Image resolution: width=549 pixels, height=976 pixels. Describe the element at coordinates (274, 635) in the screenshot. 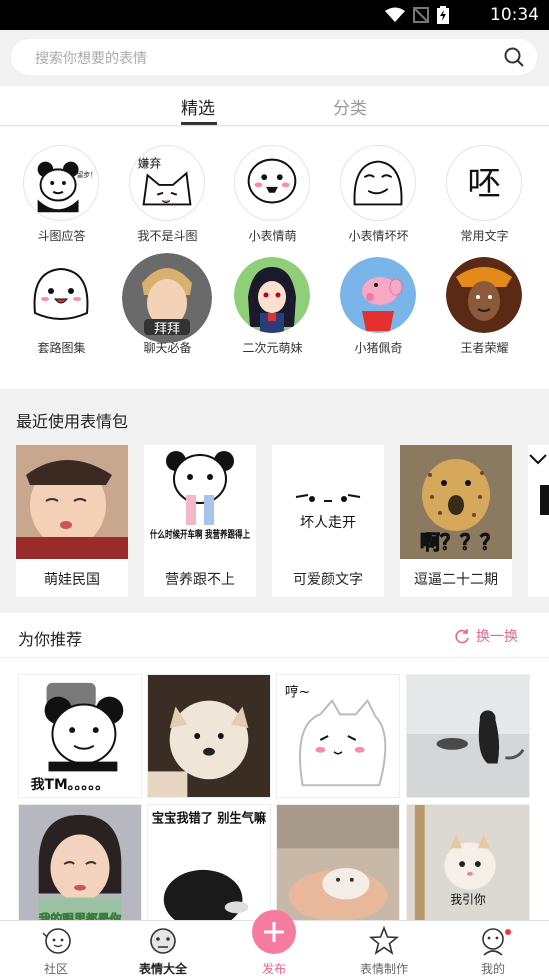

I see `recommend-header: 为你推荐 换一换` at that location.